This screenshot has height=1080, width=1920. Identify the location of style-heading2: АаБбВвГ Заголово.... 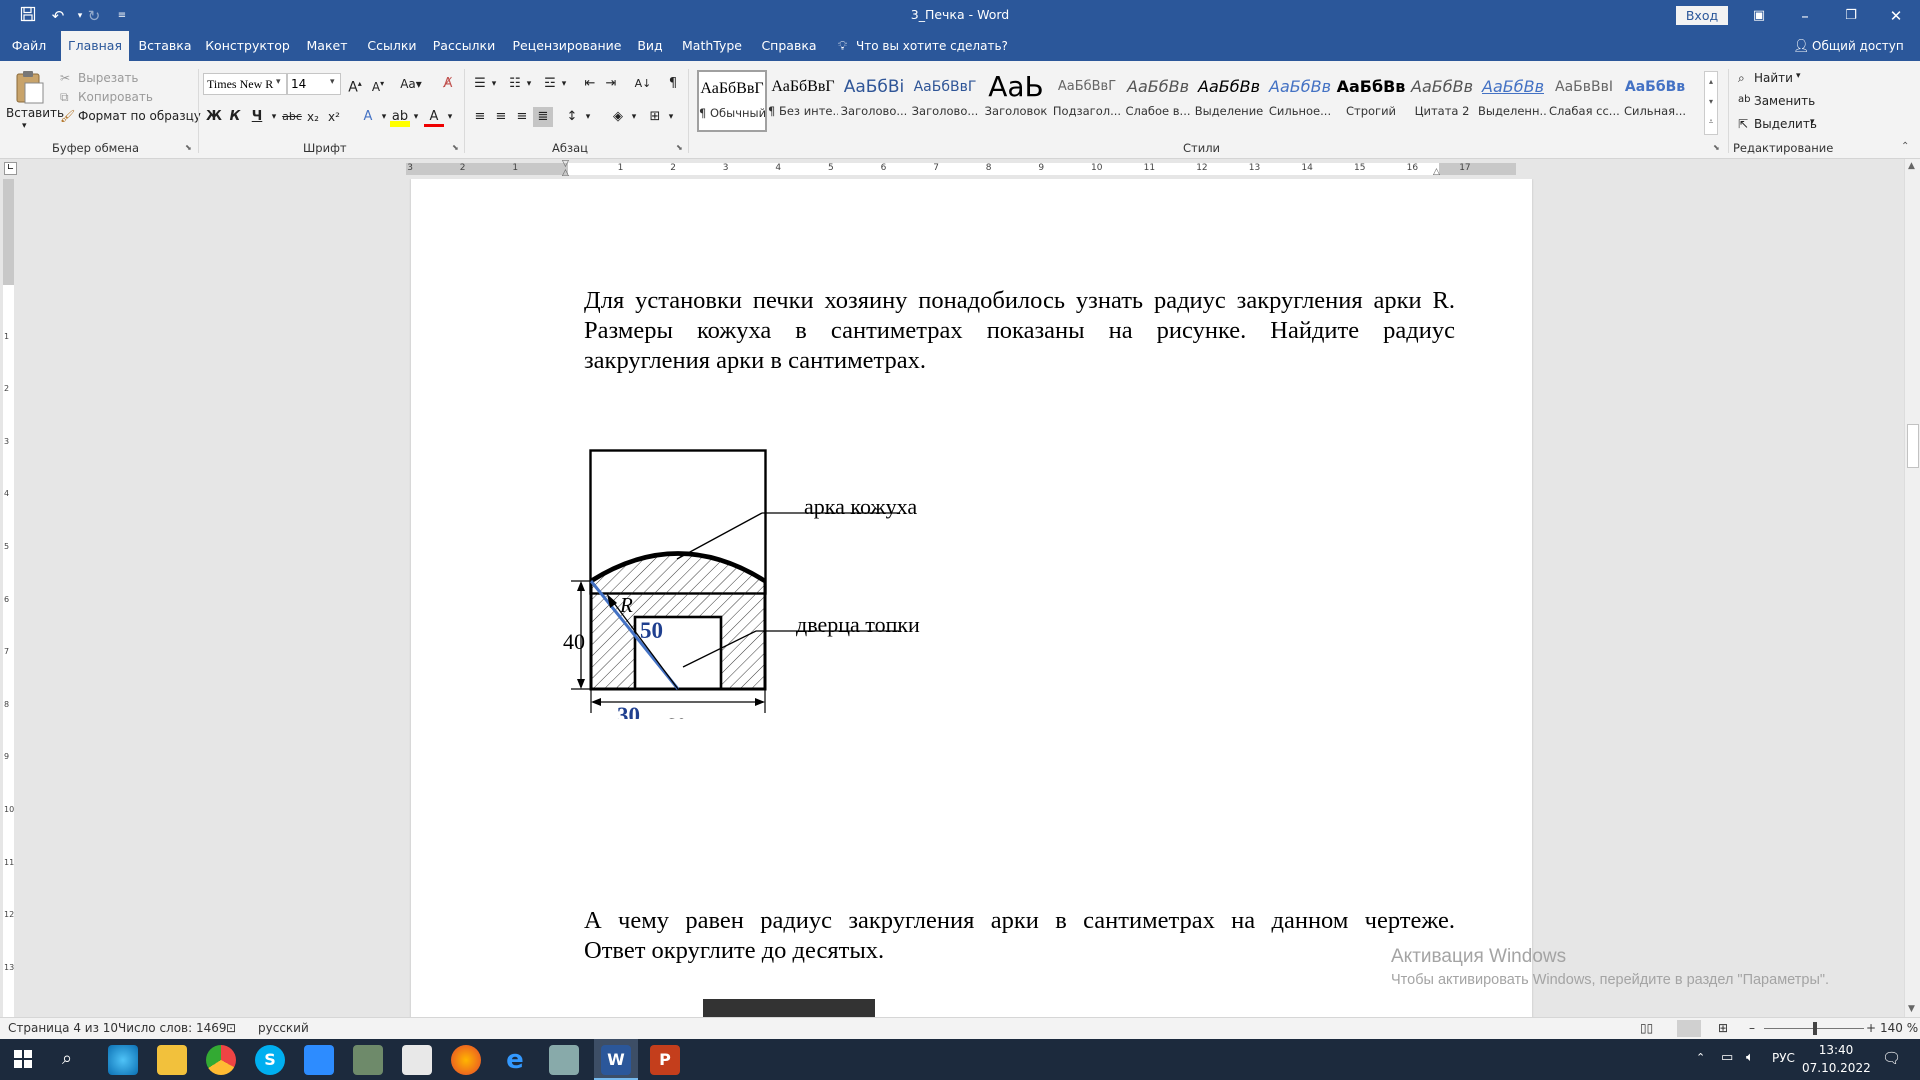
(945, 101).